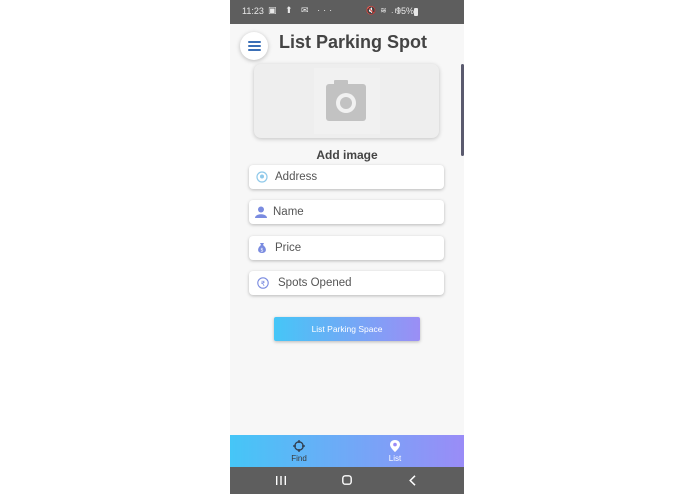 This screenshot has height=494, width=695. What do you see at coordinates (347, 451) in the screenshot?
I see `bottom-navigation: Find List` at bounding box center [347, 451].